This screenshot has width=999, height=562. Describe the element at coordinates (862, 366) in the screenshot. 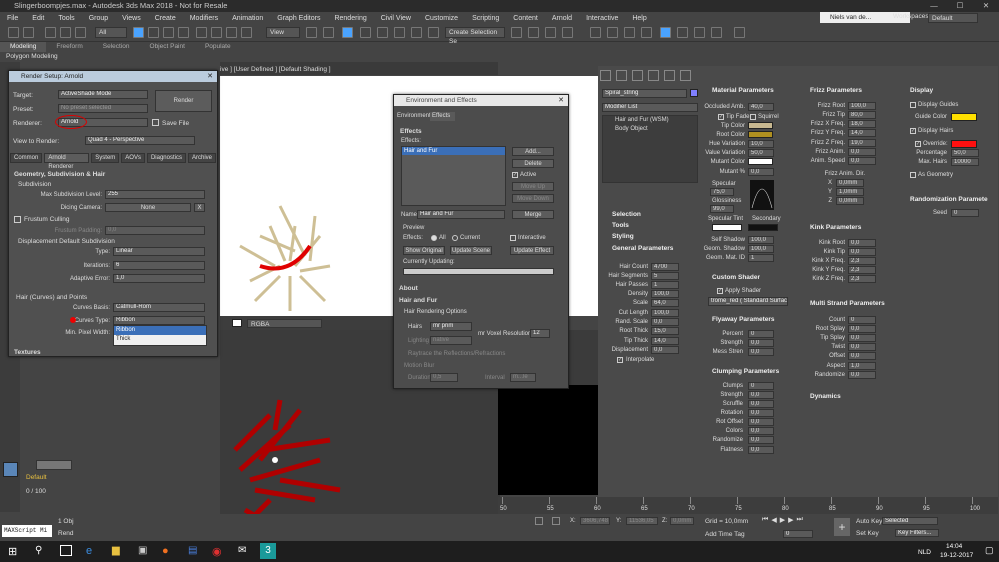

I see `multi-aspect-input: 1,0` at that location.